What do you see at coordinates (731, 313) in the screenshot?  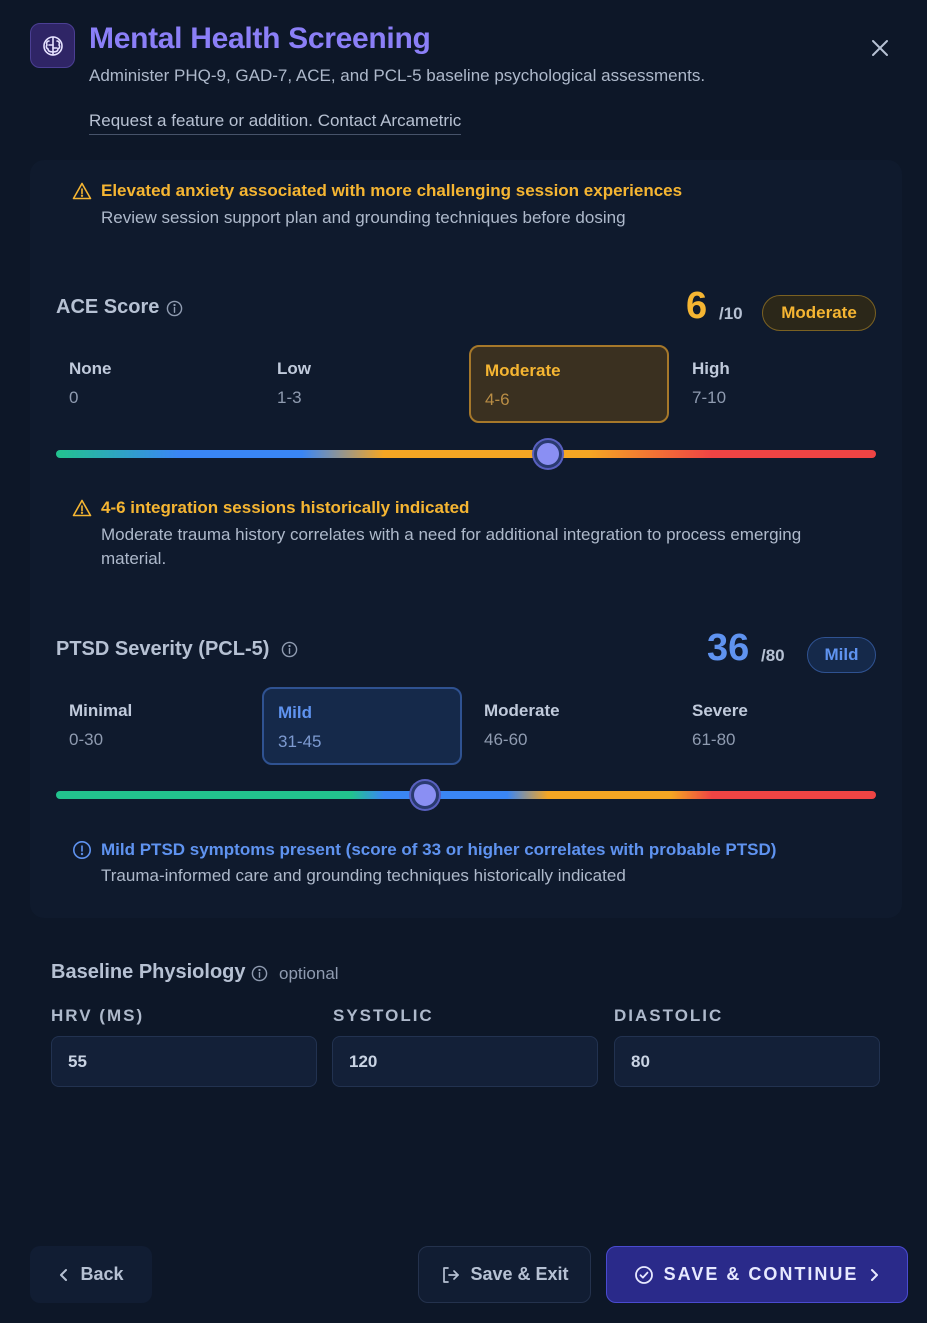 I see `ace-score-max: /10` at bounding box center [731, 313].